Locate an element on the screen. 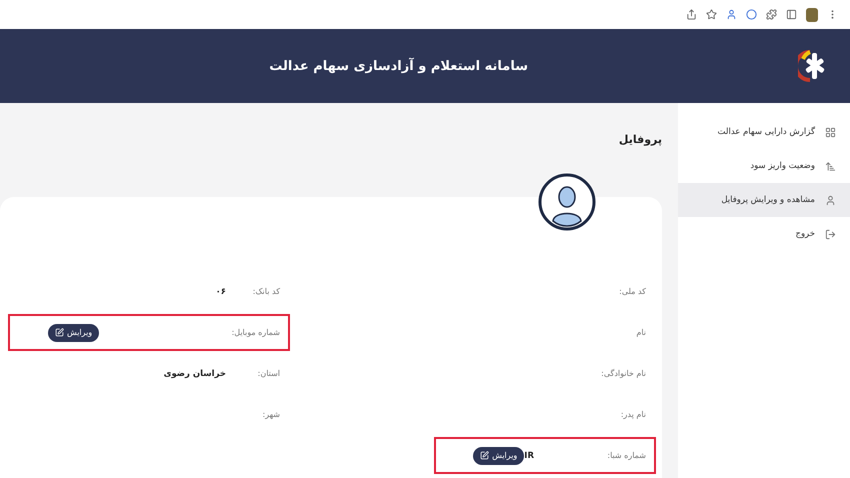 Image resolution: width=850 pixels, height=478 pixels. arrows-icon is located at coordinates (830, 166).